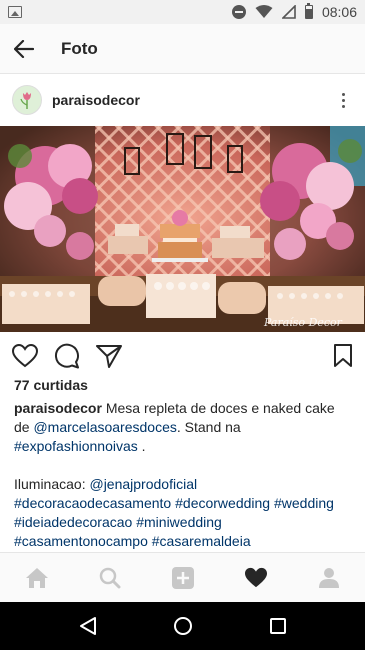 This screenshot has width=365, height=650. I want to click on status-bar: 08:06, so click(182, 12).